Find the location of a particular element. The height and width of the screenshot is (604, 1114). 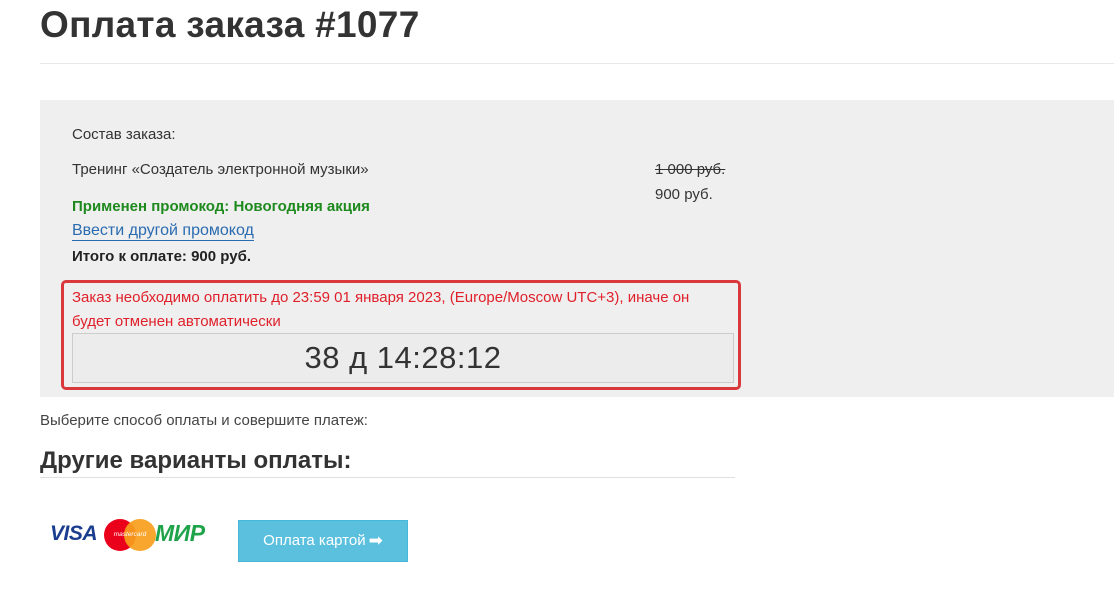

pay-by-card-button: Оплата картой ➡ is located at coordinates (323, 541).